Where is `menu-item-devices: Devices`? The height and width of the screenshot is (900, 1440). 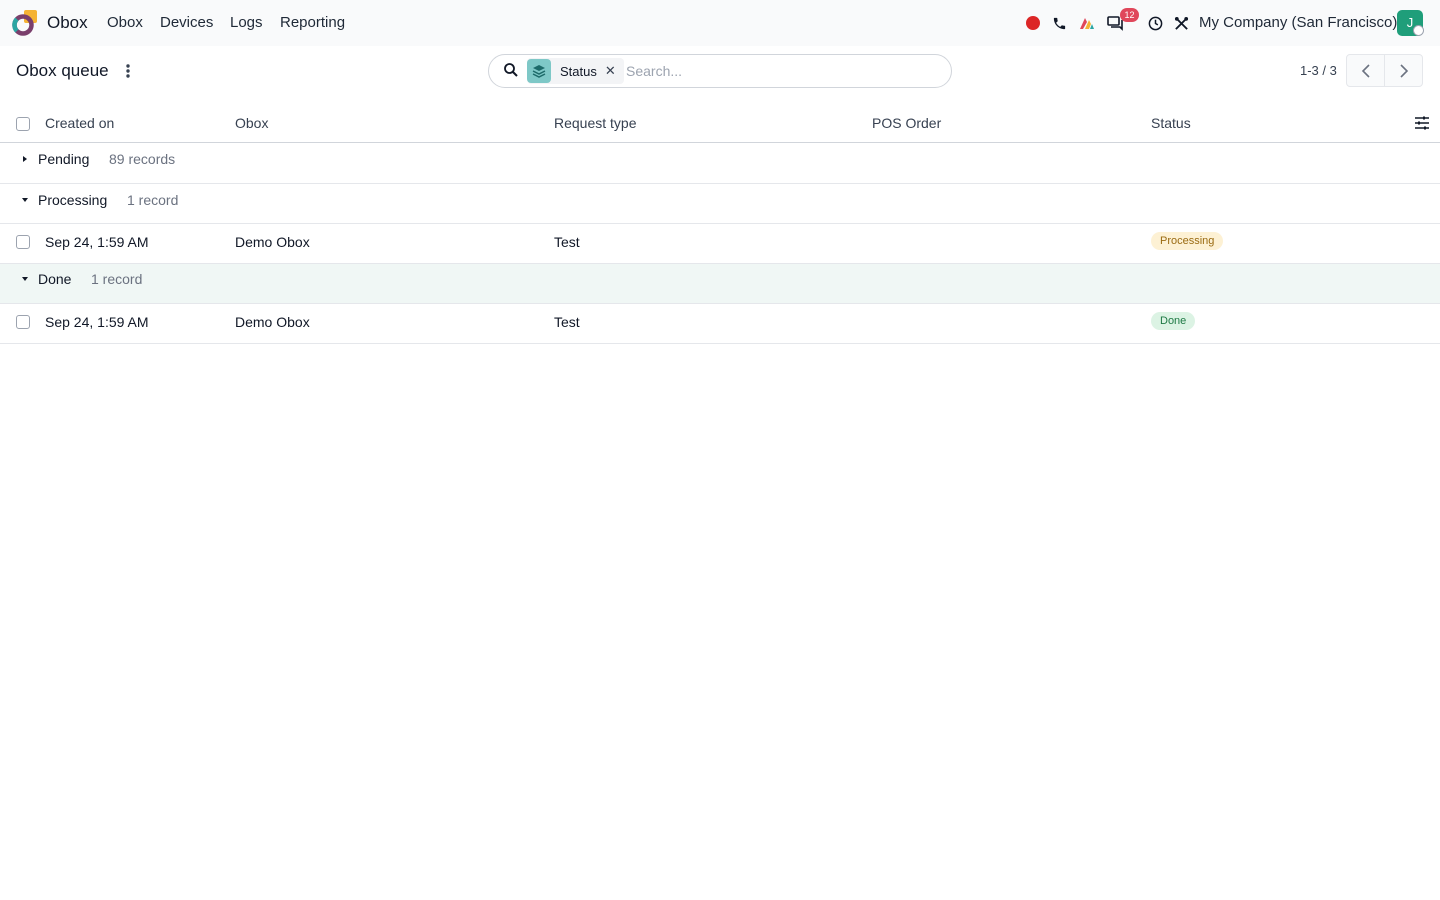 menu-item-devices: Devices is located at coordinates (186, 22).